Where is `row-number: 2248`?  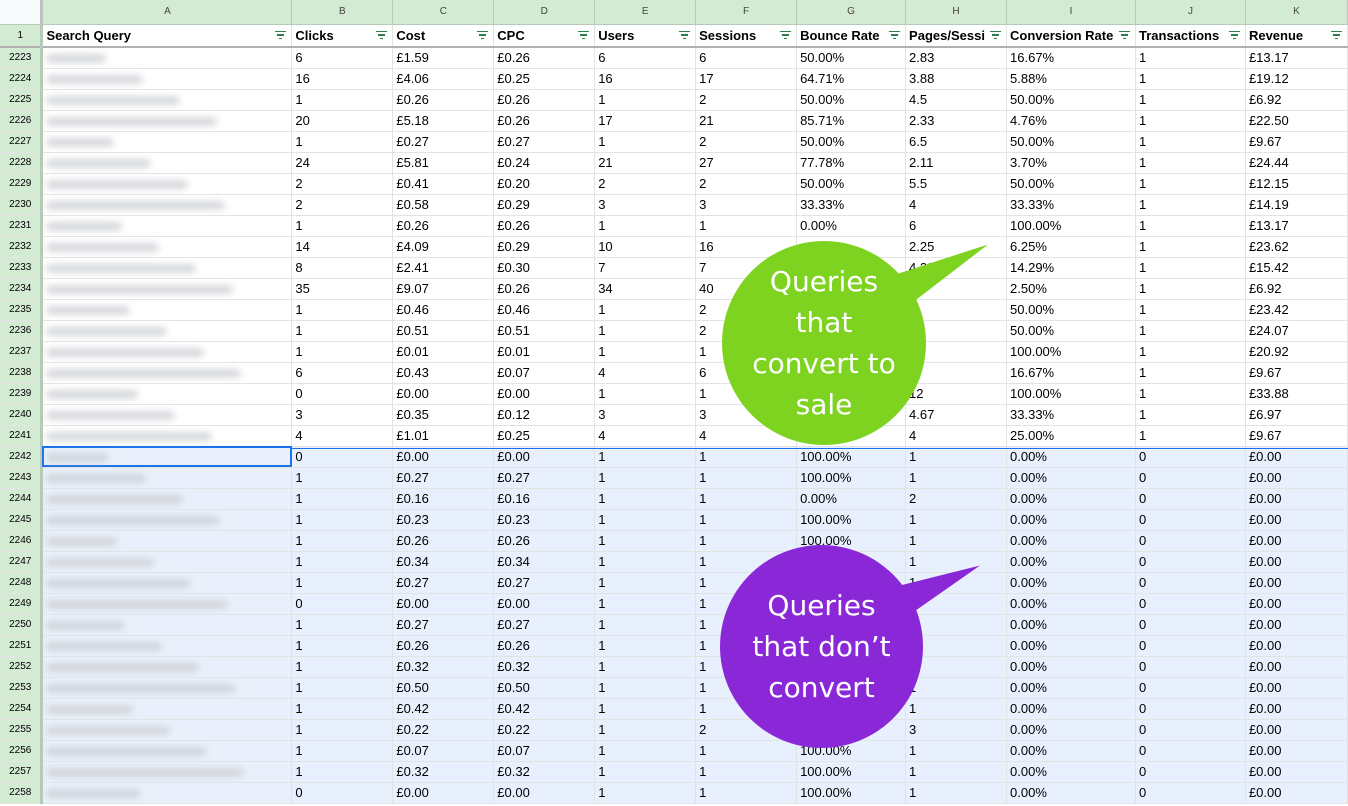
row-number: 2248 is located at coordinates (22, 583).